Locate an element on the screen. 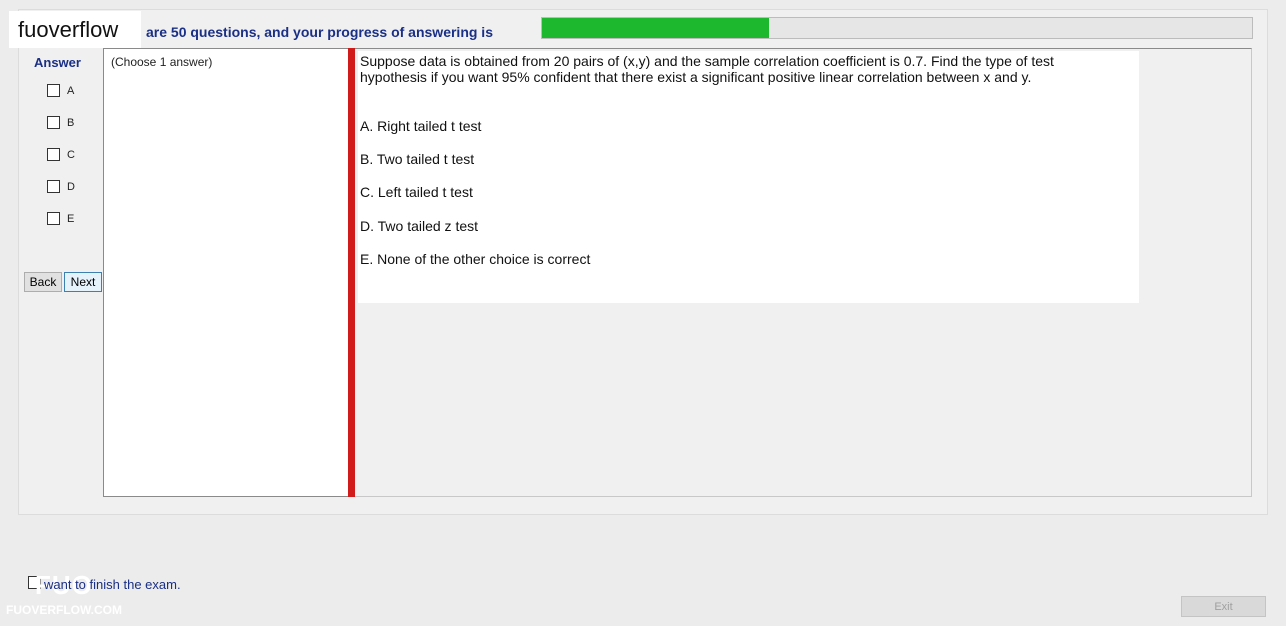 The width and height of the screenshot is (1286, 626). answer-list-panel: (Choose 1 answer) is located at coordinates (226, 272).